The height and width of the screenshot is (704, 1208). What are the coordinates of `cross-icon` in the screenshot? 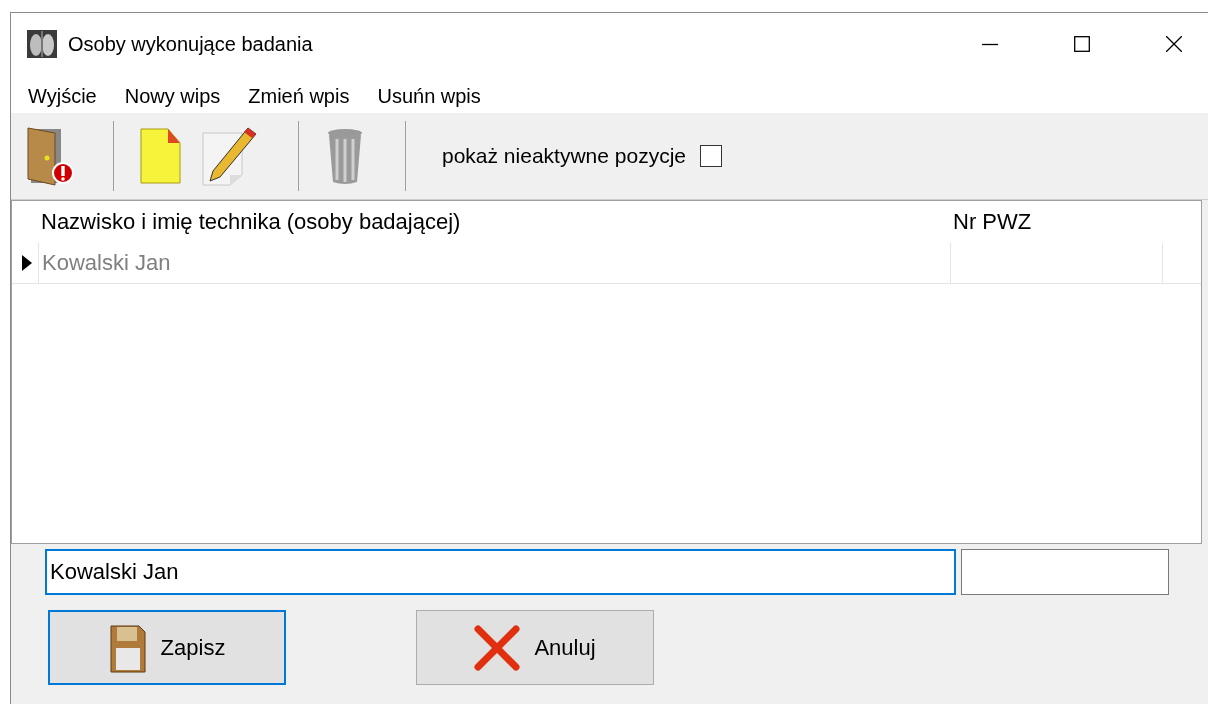 It's located at (497, 647).